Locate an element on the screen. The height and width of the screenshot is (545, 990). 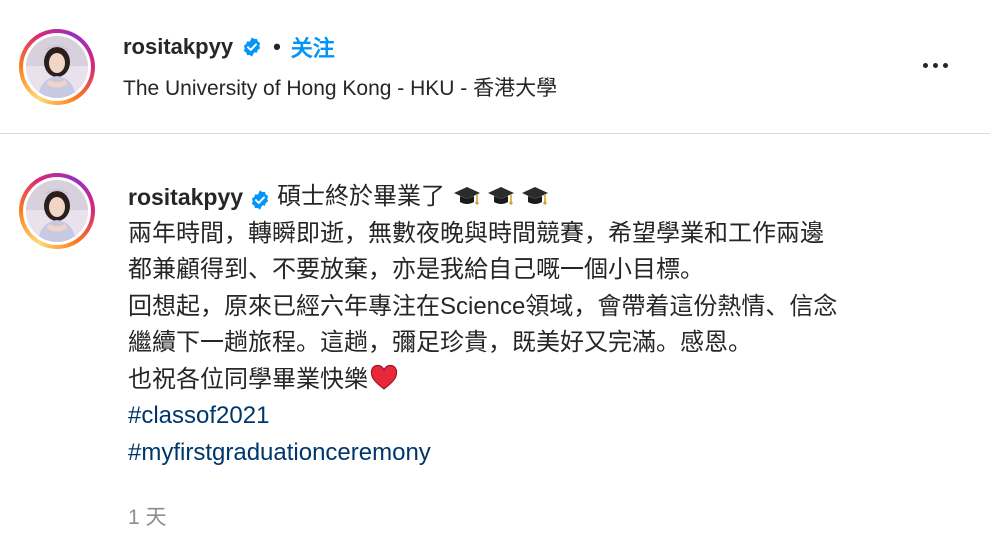
caption-line: 繼續下一趟旅程。這趟，彌足珍貴，既美好又完滿。感恩。 is located at coordinates (440, 342).